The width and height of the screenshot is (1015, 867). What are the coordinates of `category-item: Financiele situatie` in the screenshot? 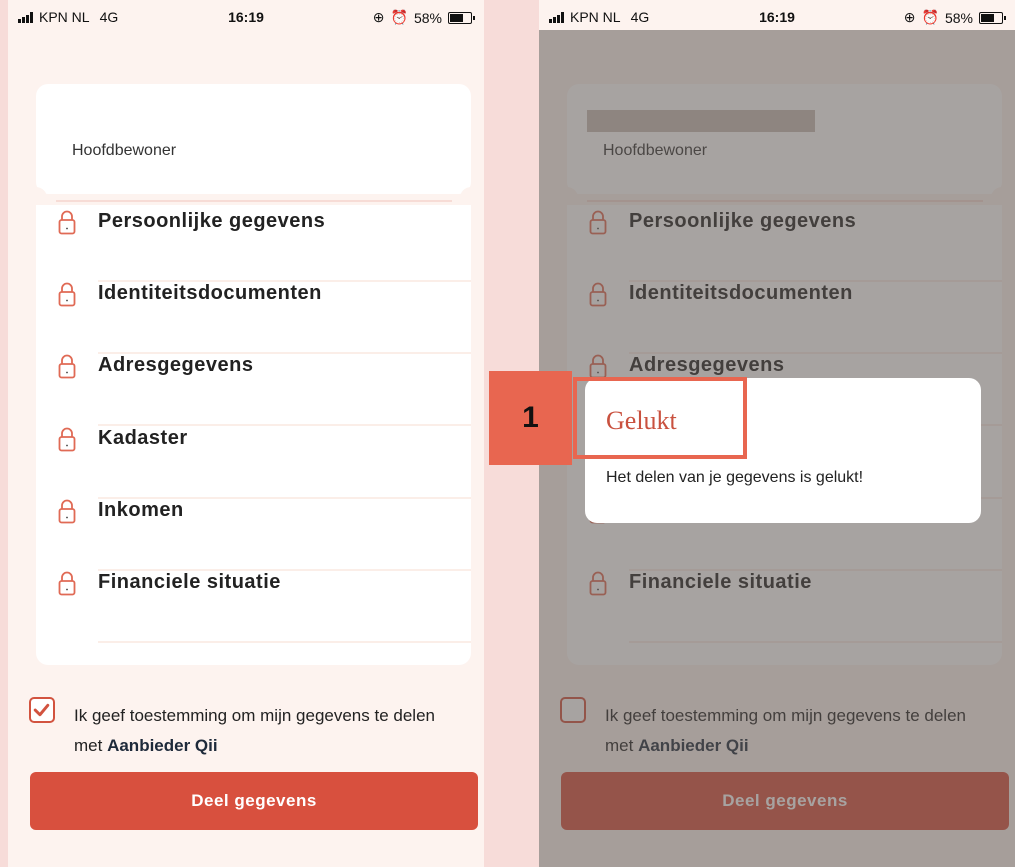 It's located at (253, 607).